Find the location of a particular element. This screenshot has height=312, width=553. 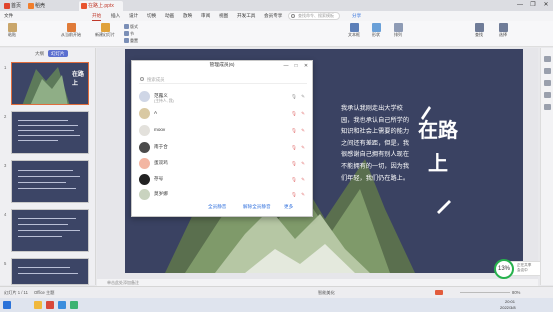

command-search-placeholder: 查找命令、搜索模板 is located at coordinates (316, 15).